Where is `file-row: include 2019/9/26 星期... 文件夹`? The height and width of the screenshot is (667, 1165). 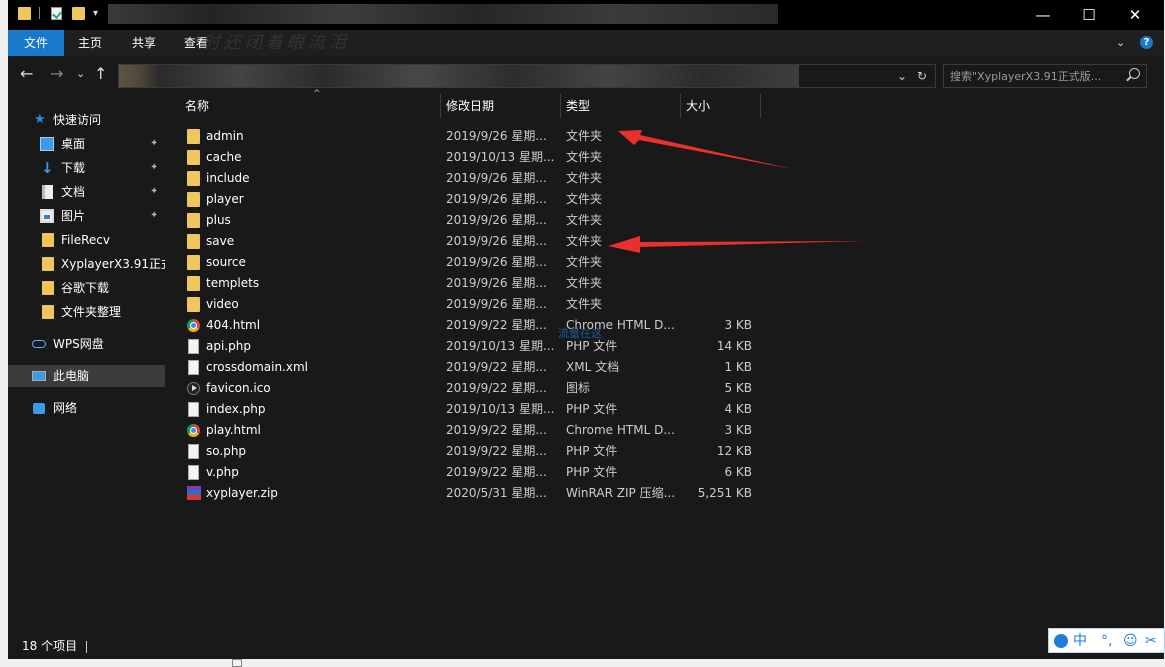
file-row: include 2019/9/26 星期... 文件夹 is located at coordinates (465, 178).